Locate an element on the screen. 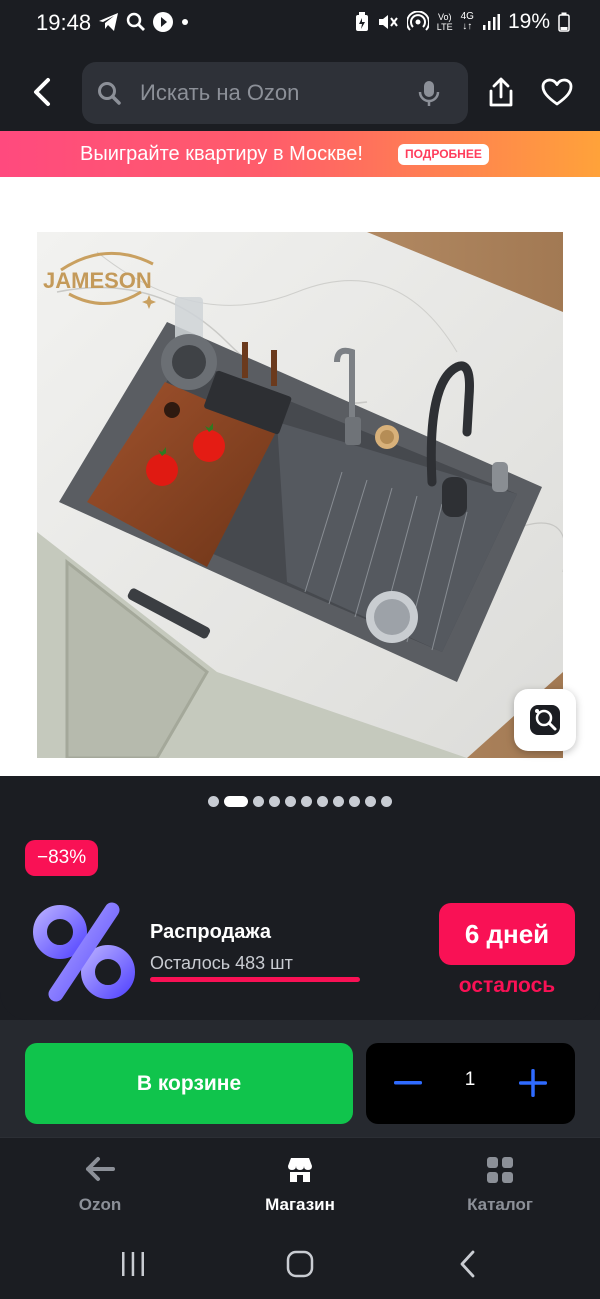 This screenshot has width=600, height=1299. nav-item-store: Магазин is located at coordinates (300, 1184).